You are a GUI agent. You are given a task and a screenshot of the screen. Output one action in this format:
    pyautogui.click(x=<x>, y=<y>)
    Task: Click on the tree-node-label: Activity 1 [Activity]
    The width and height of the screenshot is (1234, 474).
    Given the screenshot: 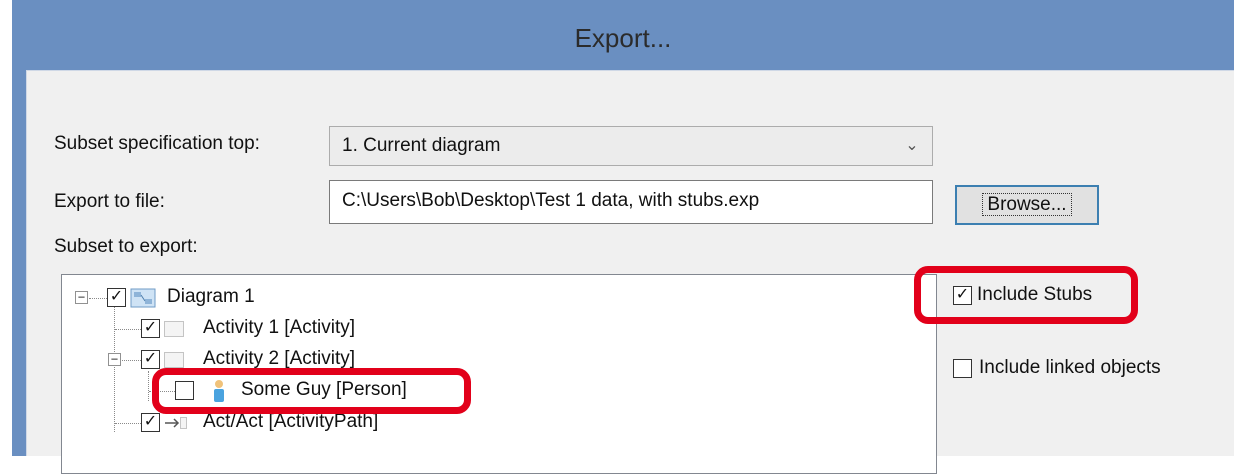 What is the action you would take?
    pyautogui.click(x=279, y=327)
    